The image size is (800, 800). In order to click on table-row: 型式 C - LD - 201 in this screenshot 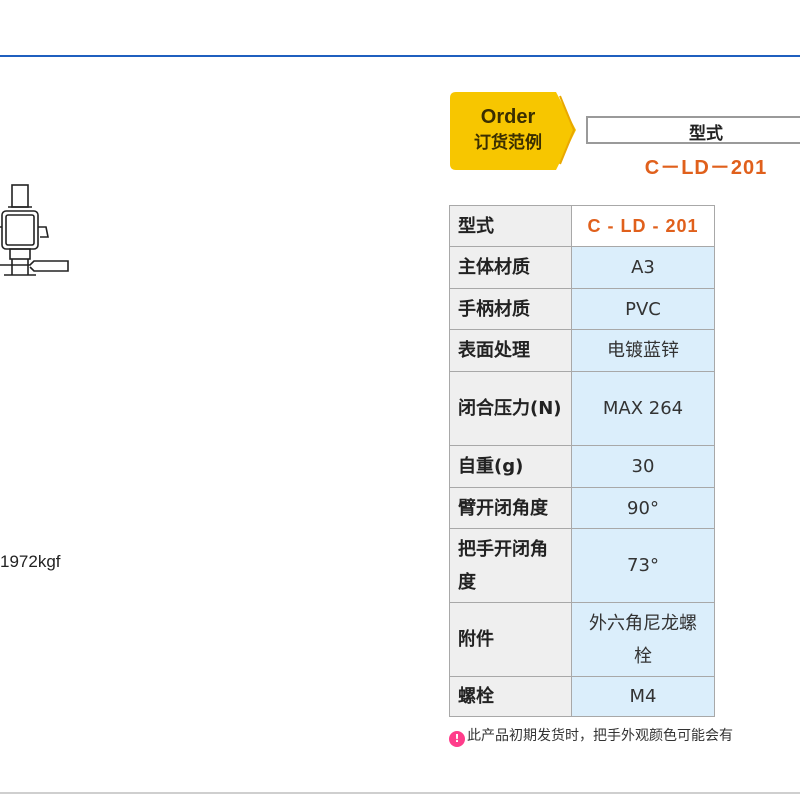, I will do `click(582, 226)`.